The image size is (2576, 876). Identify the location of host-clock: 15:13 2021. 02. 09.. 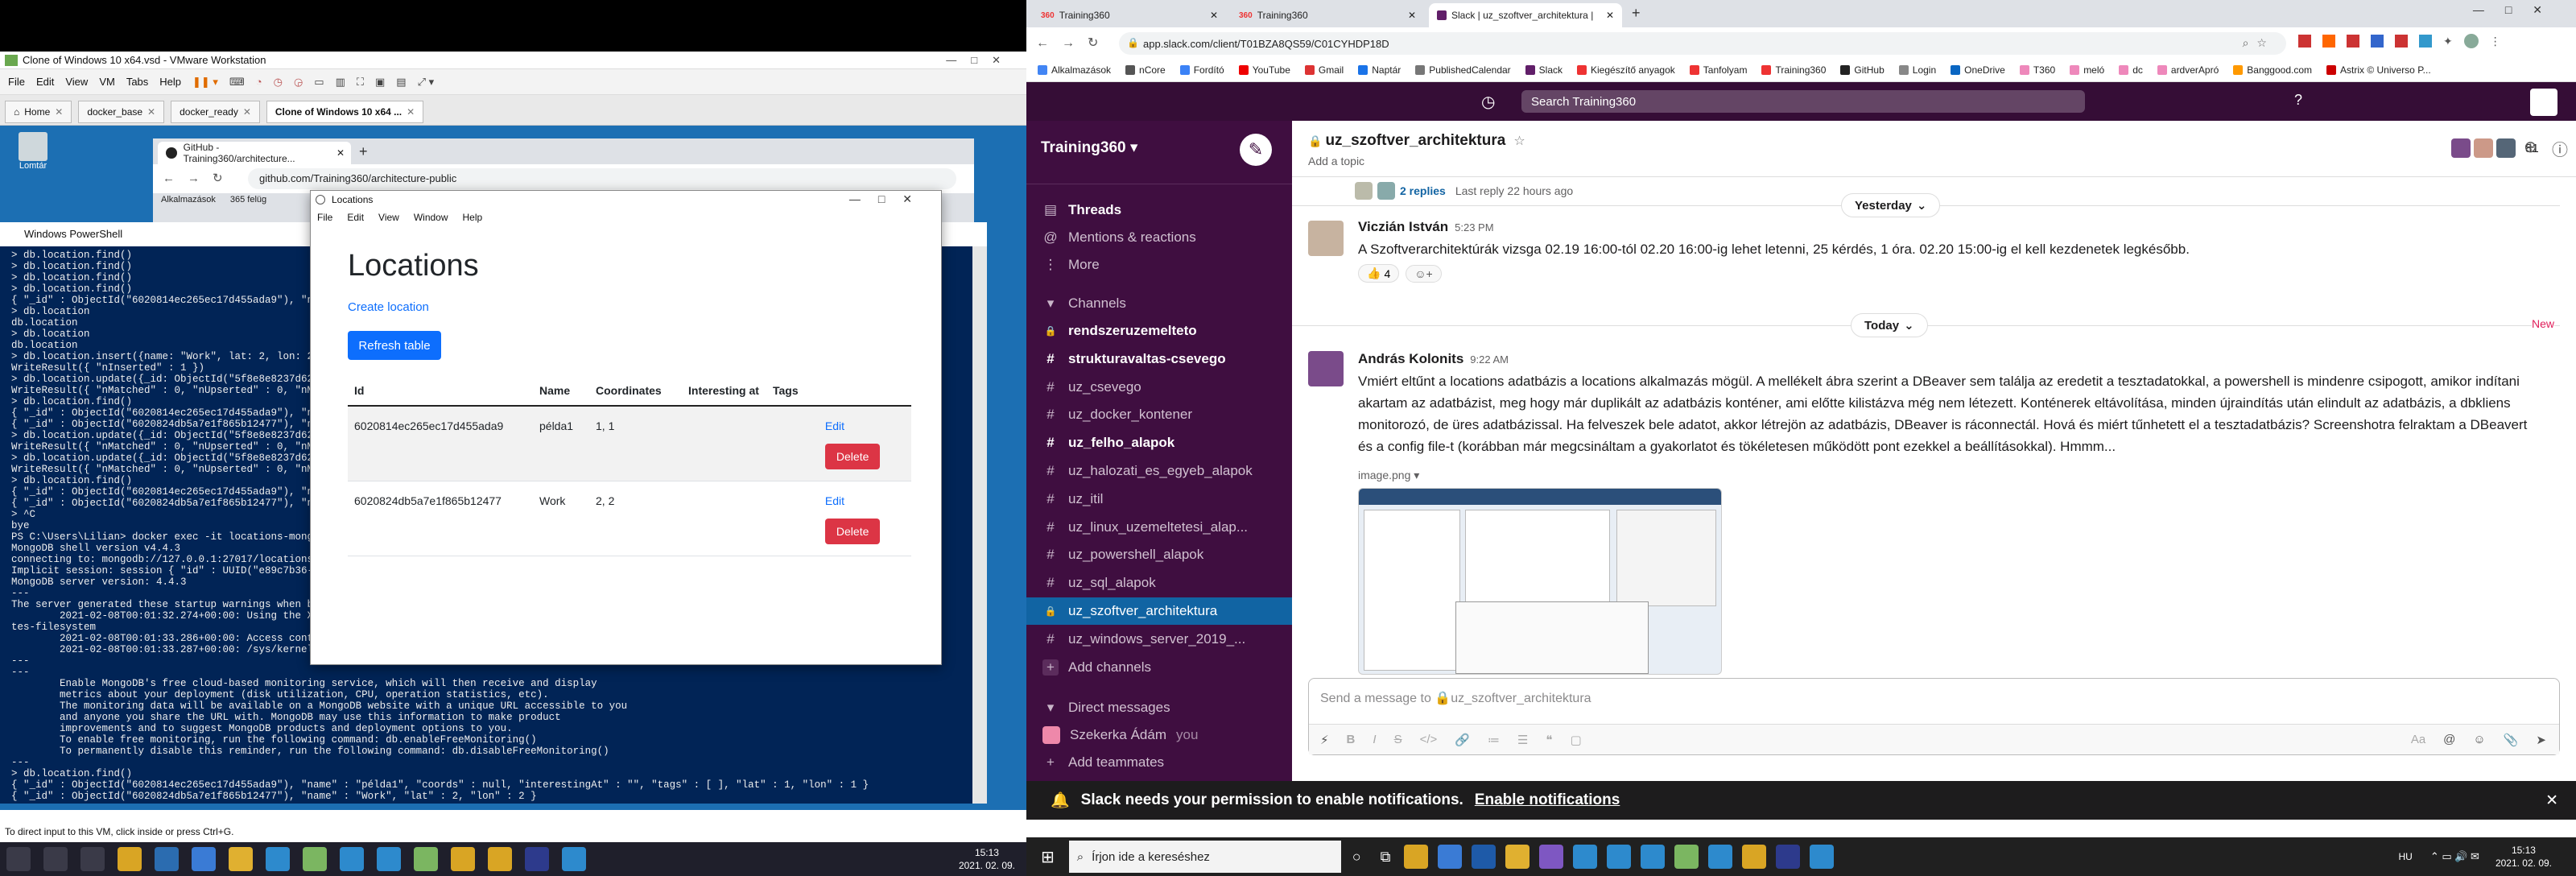
(2524, 857).